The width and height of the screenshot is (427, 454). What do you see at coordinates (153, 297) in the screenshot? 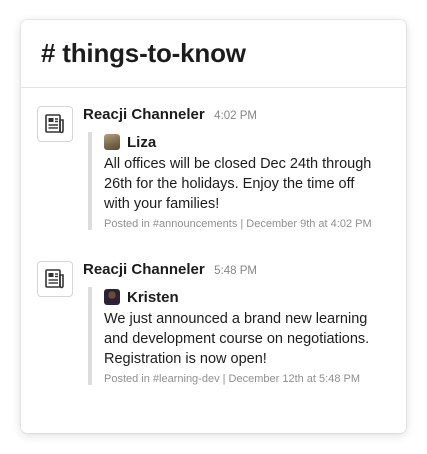
I see `author-name: Kristen` at bounding box center [153, 297].